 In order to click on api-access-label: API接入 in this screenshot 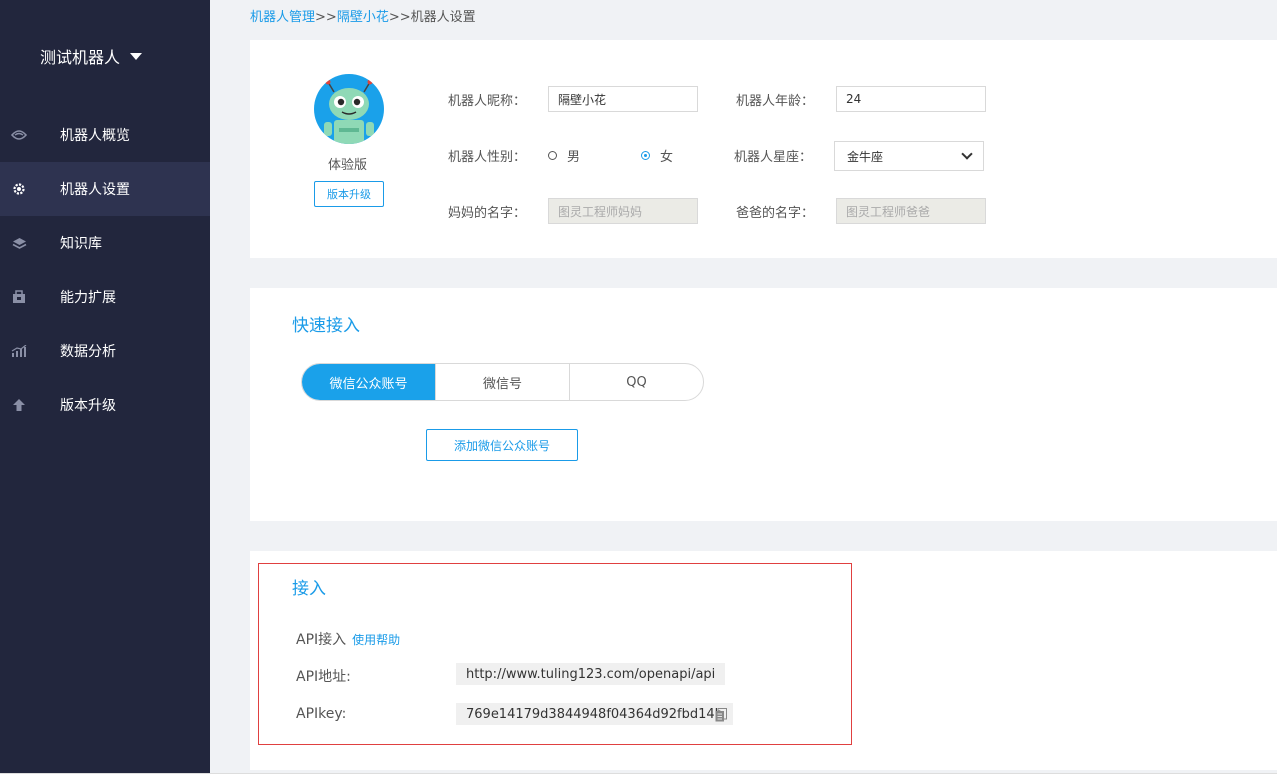, I will do `click(321, 640)`.